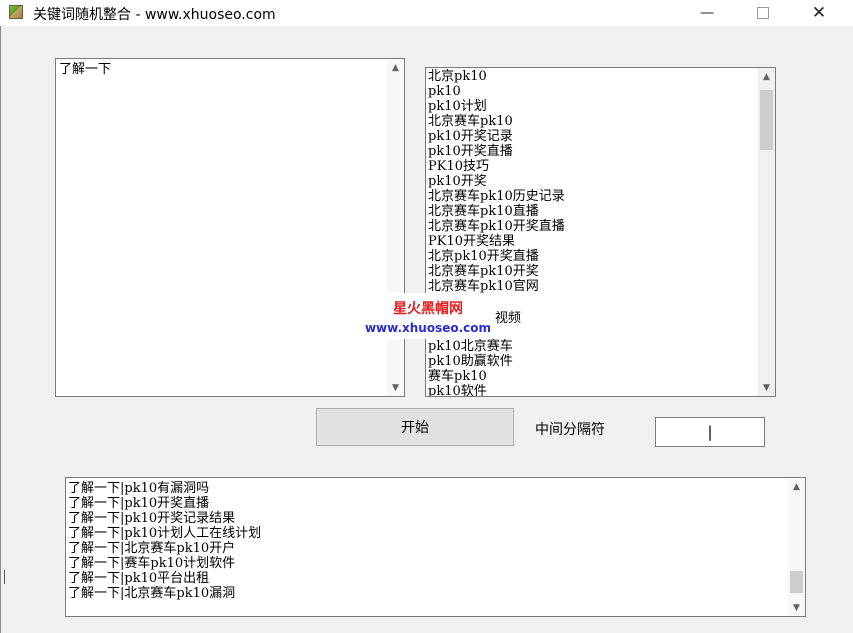  What do you see at coordinates (472, 241) in the screenshot?
I see `list-item: PK10开奖结果` at bounding box center [472, 241].